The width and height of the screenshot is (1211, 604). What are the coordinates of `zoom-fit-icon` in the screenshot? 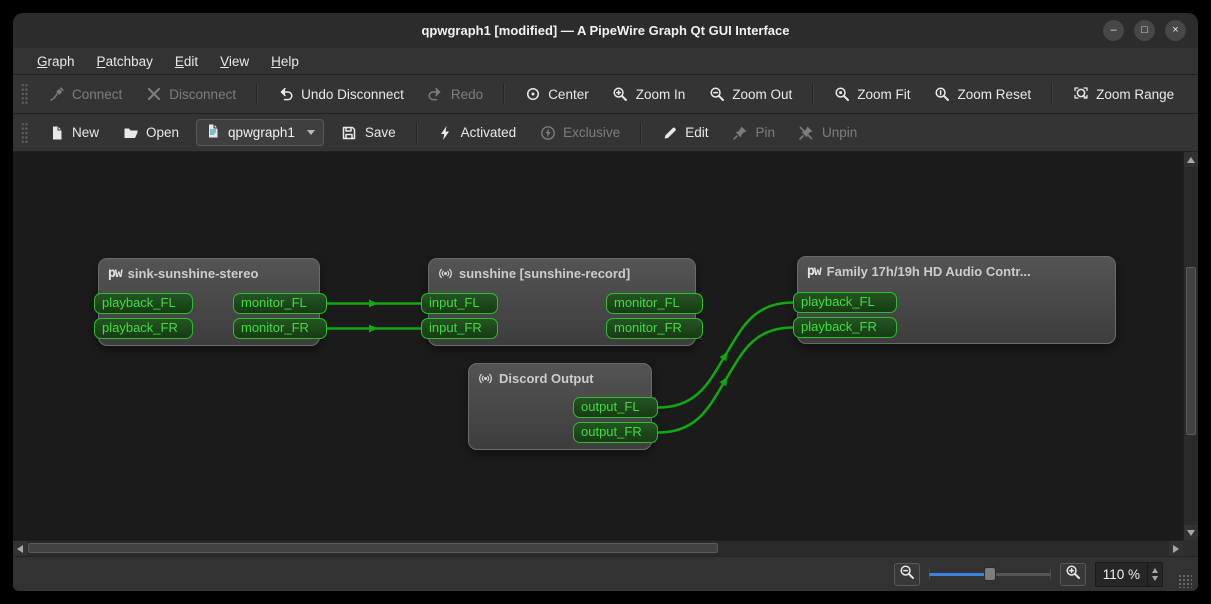 It's located at (841, 94).